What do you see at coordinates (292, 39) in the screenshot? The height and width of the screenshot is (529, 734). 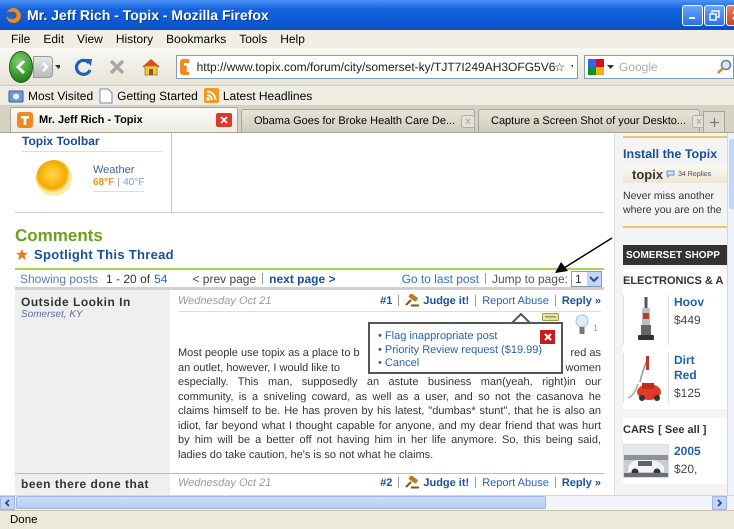 I see `menu-item: Help` at bounding box center [292, 39].